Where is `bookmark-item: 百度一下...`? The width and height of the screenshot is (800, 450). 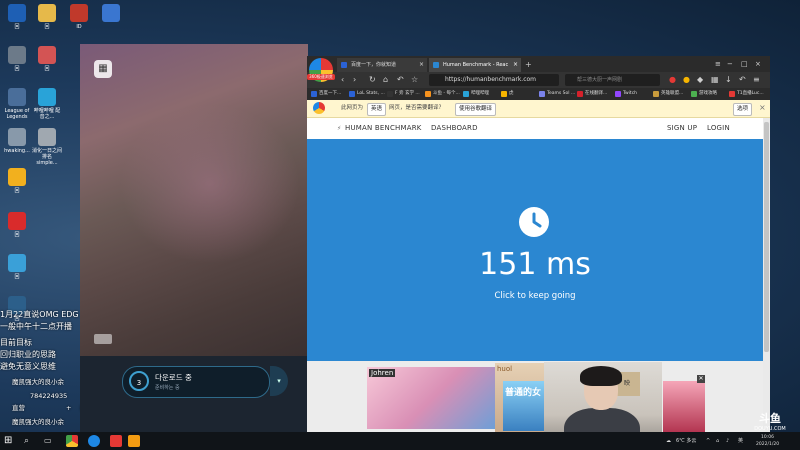
bookmark-item: 百度一下... is located at coordinates (326, 94).